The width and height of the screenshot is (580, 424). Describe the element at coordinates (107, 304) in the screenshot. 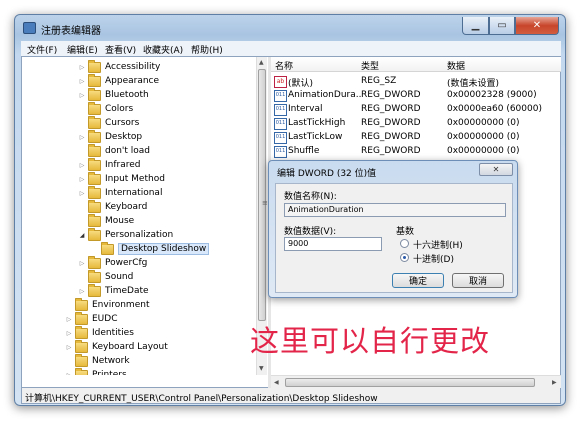

I see `tree-node: Environment` at that location.